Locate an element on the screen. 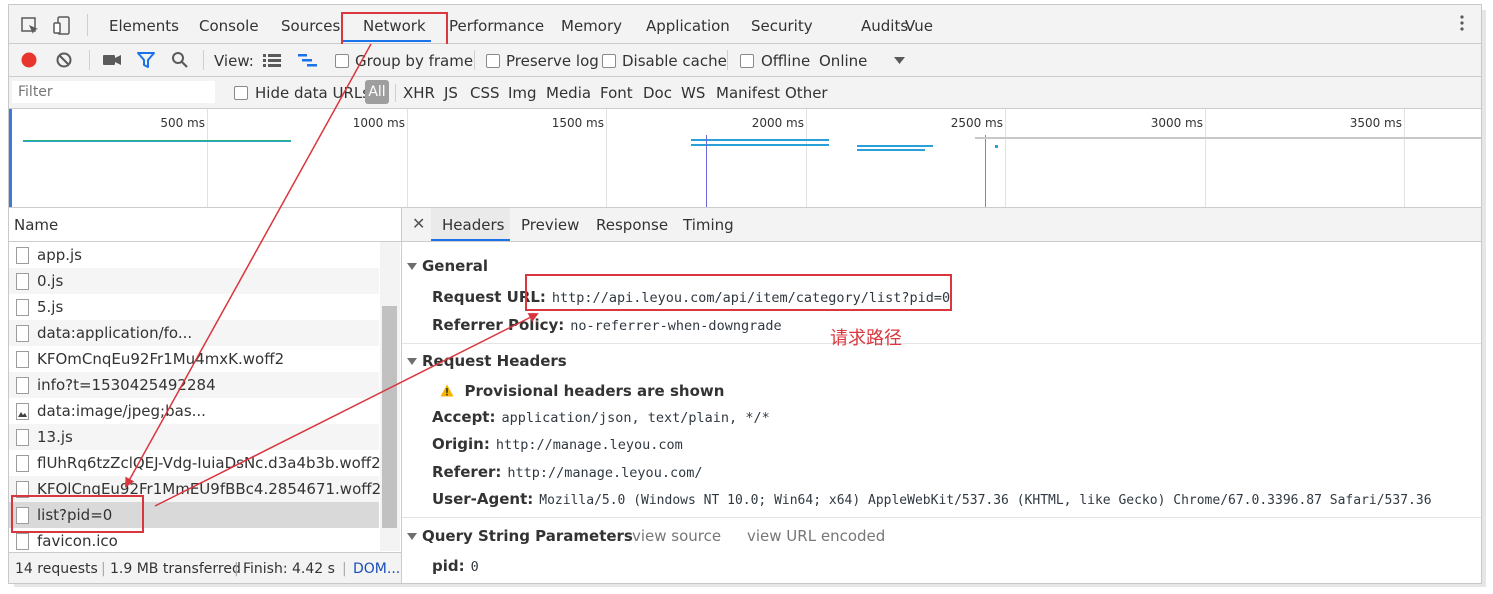  warning-icon is located at coordinates (447, 390).